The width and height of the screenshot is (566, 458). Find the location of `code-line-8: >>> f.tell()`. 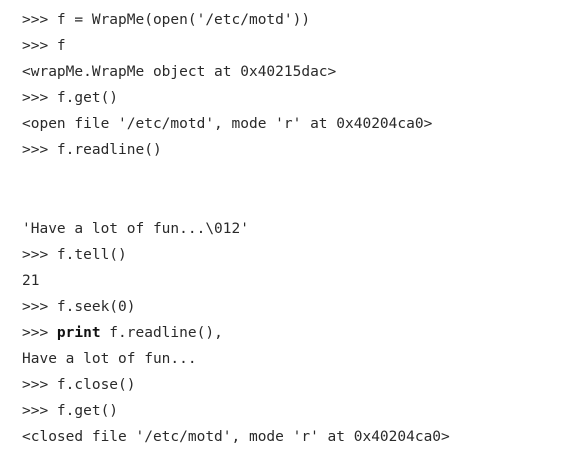

code-line-8: >>> f.tell() is located at coordinates (74, 255).